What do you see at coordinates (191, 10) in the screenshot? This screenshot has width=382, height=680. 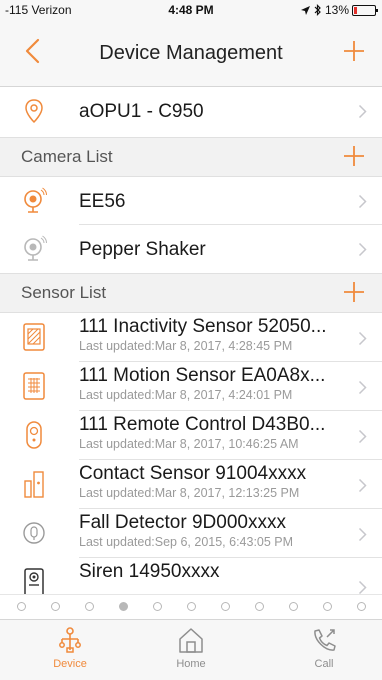 I see `status-bar: -115 Verizon 4:48 PM 13%` at bounding box center [191, 10].